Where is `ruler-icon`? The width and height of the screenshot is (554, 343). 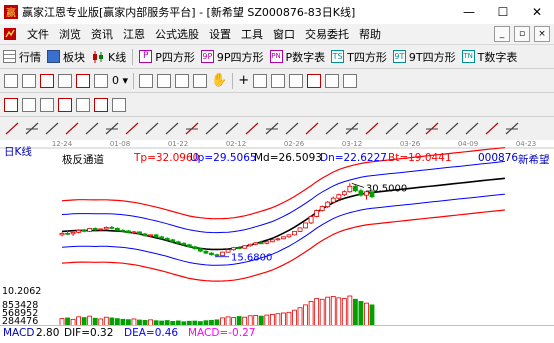
ruler-icon is located at coordinates (278, 80).